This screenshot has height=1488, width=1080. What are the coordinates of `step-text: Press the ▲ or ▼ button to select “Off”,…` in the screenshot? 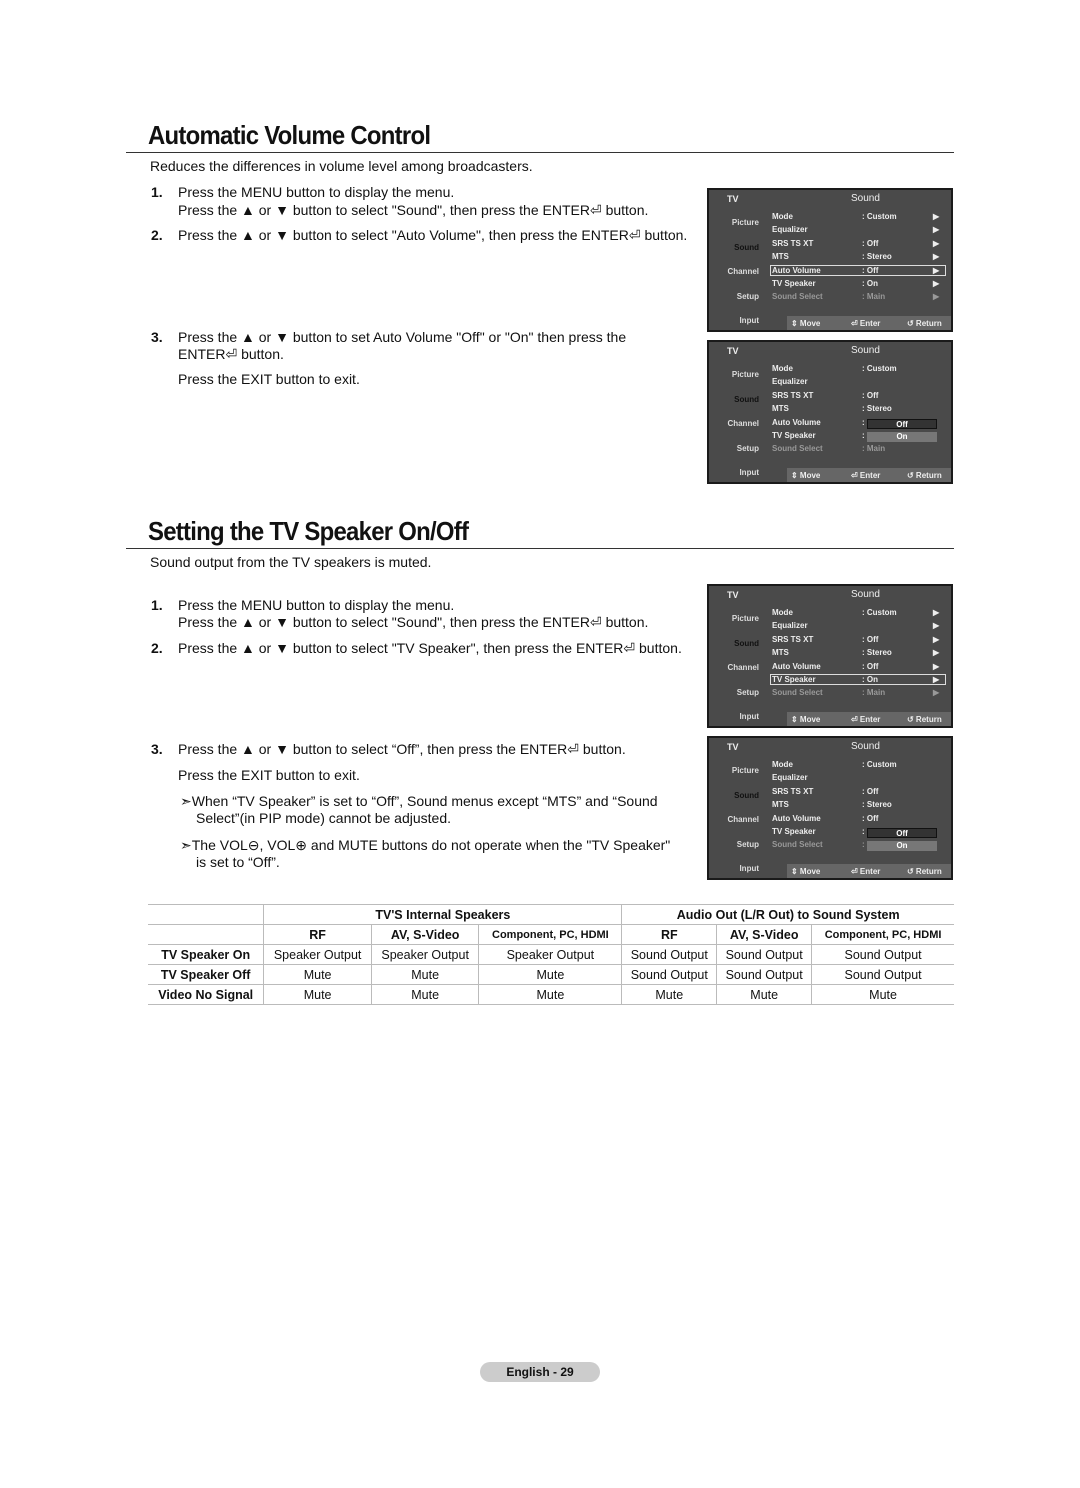 It's located at (402, 749).